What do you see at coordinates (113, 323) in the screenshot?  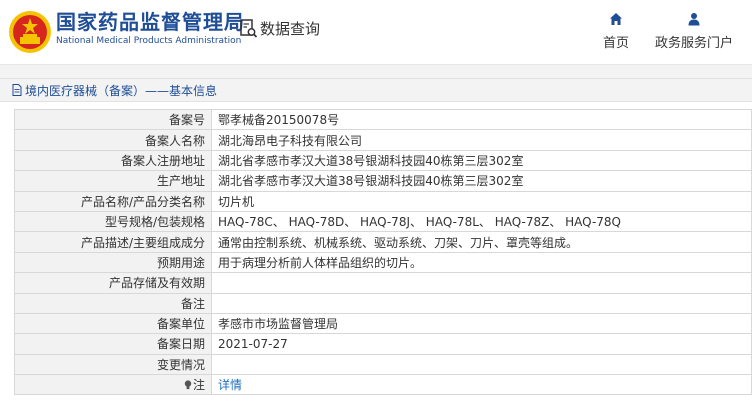 I see `row-label: 备案单位` at bounding box center [113, 323].